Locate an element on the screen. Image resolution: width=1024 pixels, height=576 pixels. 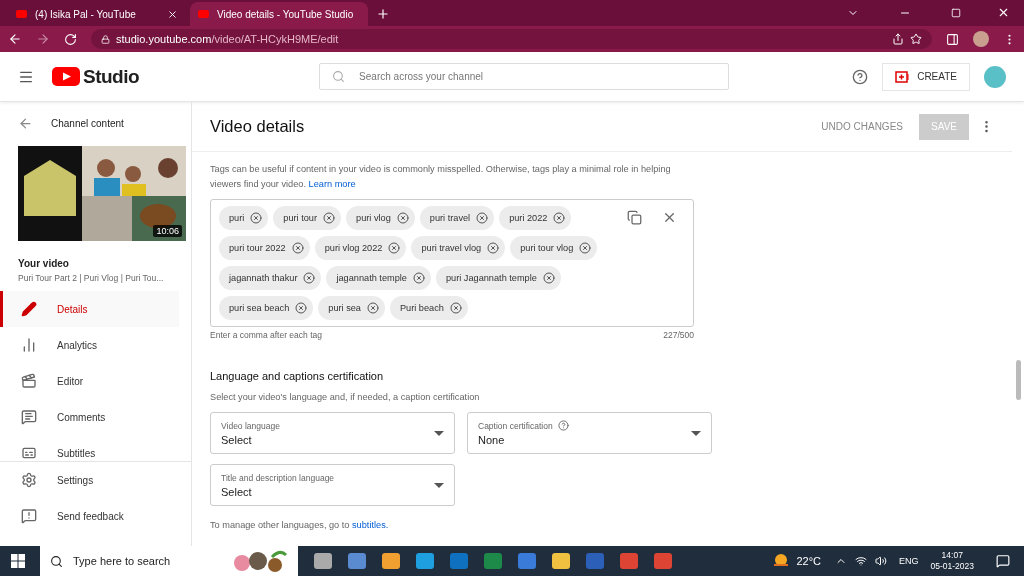
dropdown: Caption certification None is located at coordinates (589, 433).